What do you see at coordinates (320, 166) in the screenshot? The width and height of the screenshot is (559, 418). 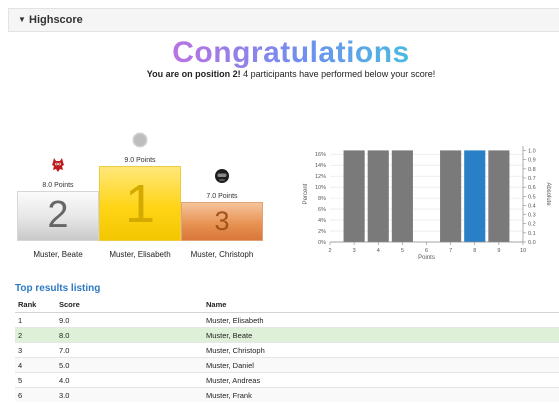 I see `y-tick-label: 14%` at bounding box center [320, 166].